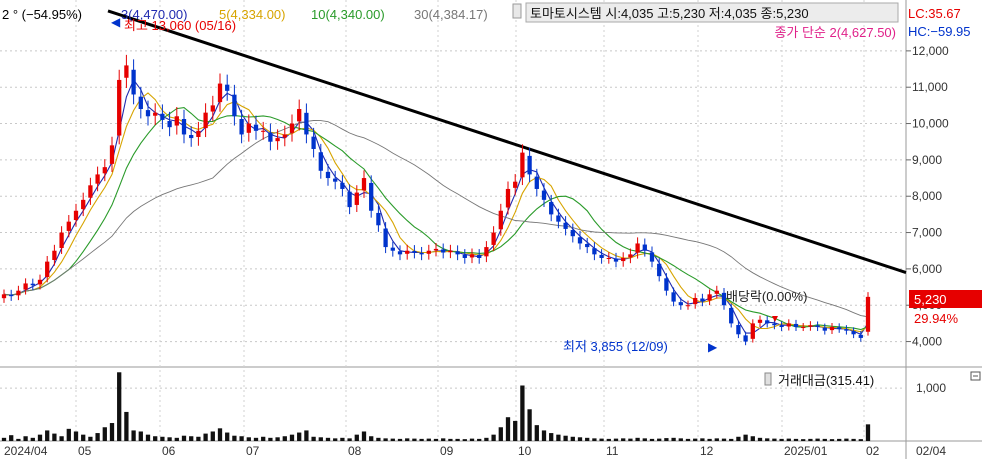  Describe the element at coordinates (180, 25) in the screenshot. I see `high-label: 최고 13,060 (05/16)` at that location.